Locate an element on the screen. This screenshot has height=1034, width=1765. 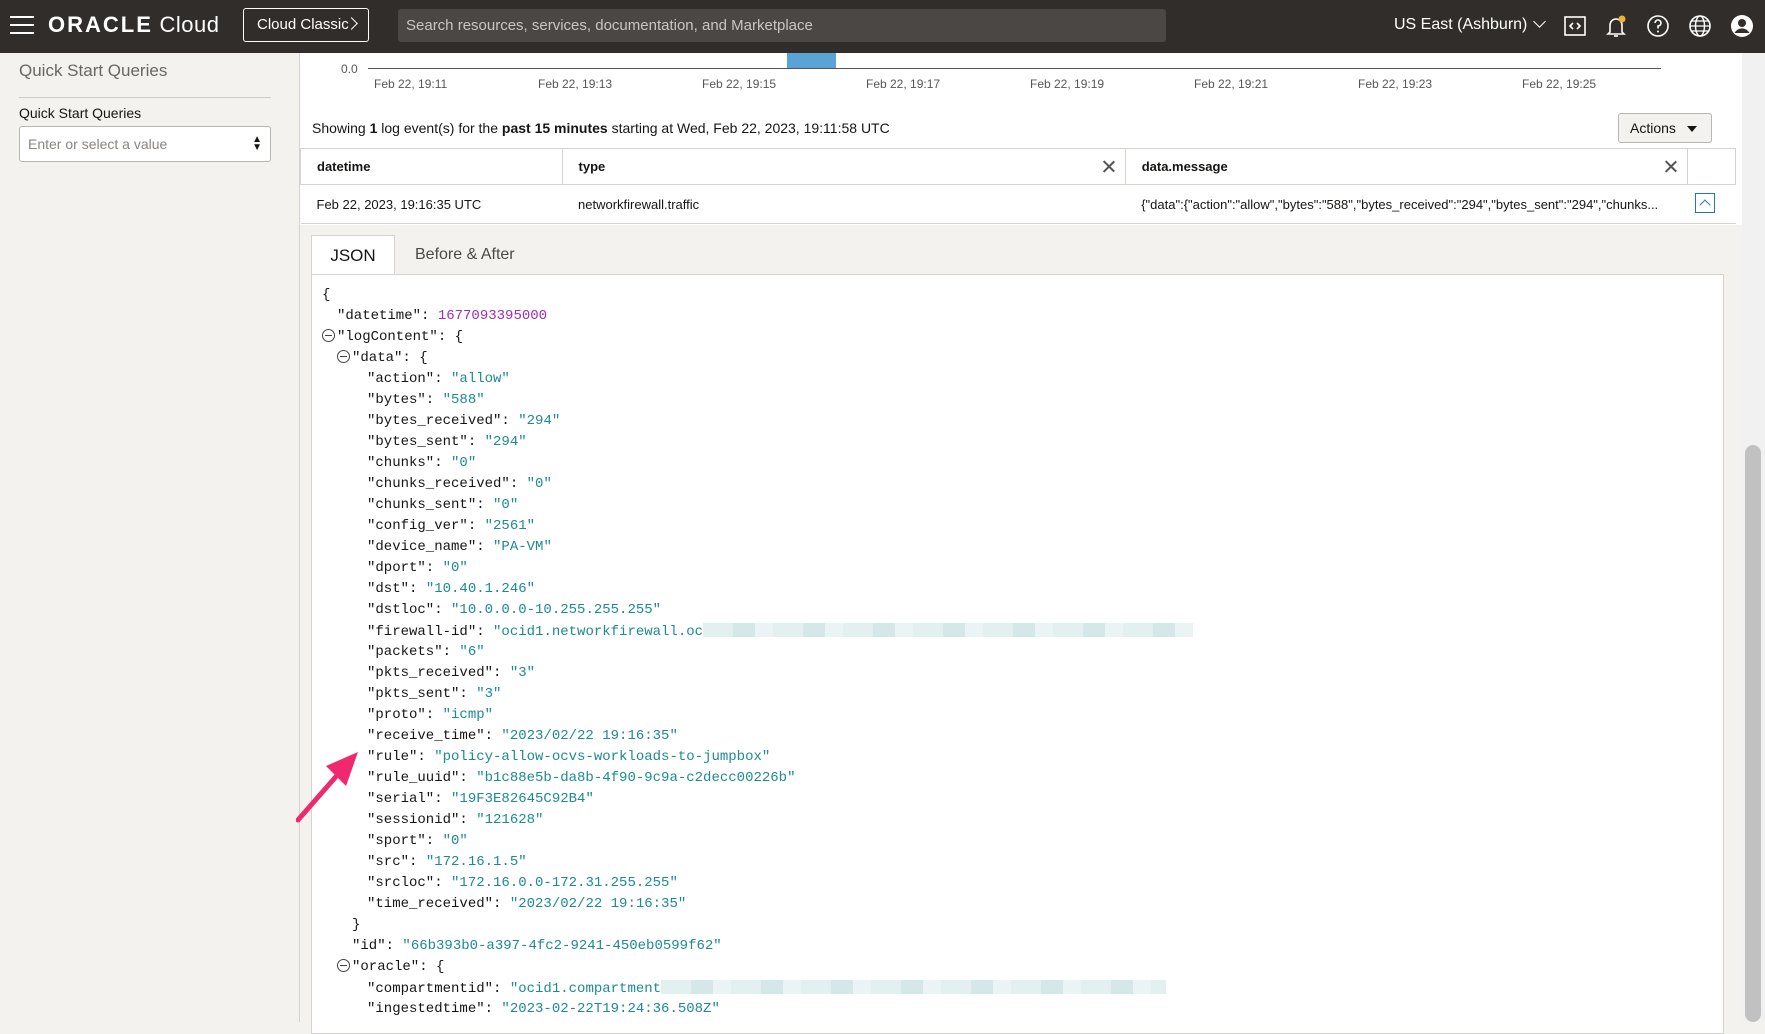
histogram-bar is located at coordinates (811, 60).